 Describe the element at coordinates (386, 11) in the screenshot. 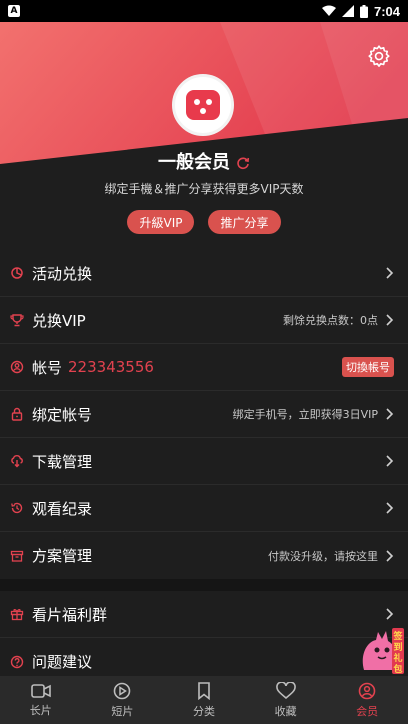

I see `clock: 7:04` at that location.